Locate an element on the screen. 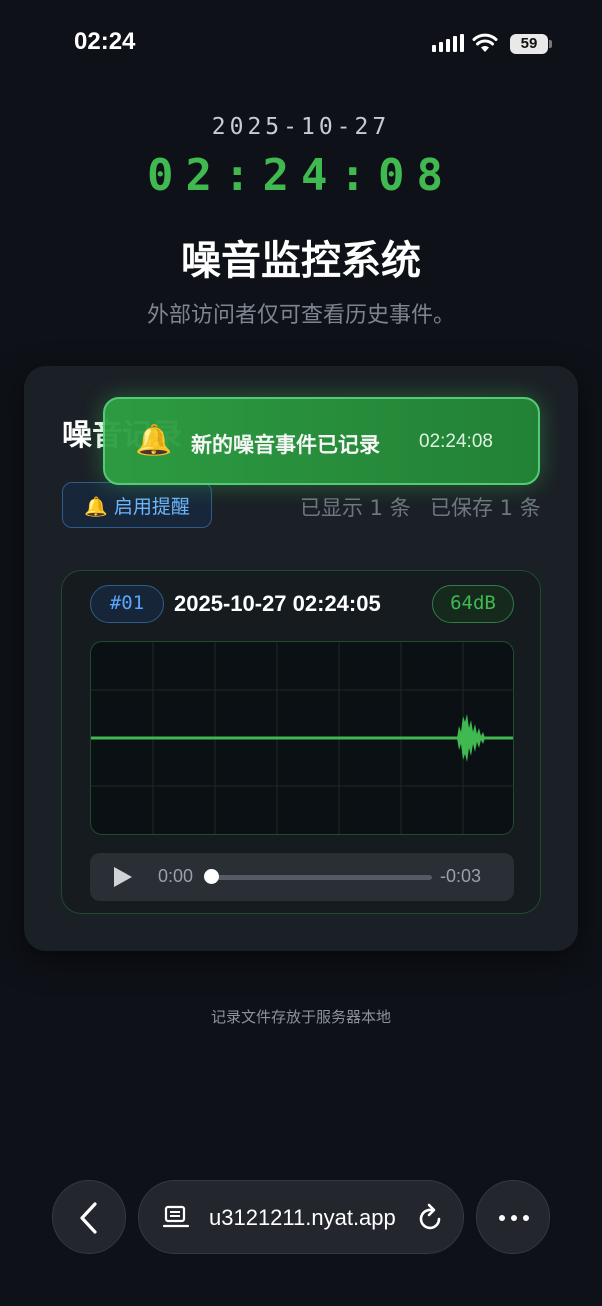 This screenshot has height=1306, width=602. enable-reminder-button: 🔔 启用提醒 is located at coordinates (137, 505).